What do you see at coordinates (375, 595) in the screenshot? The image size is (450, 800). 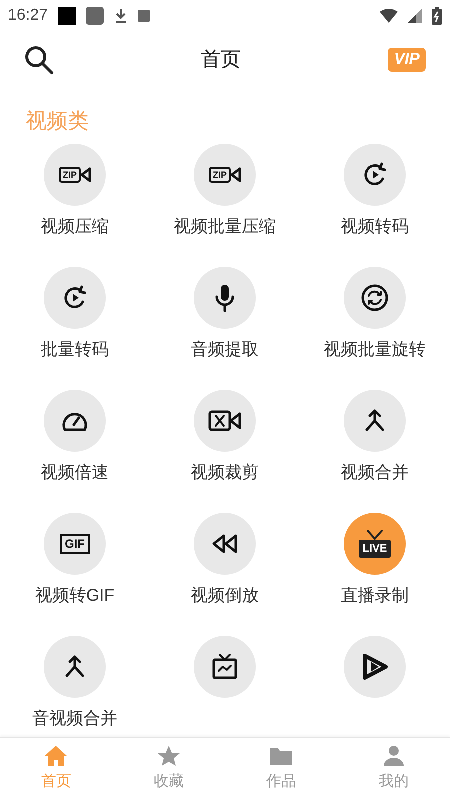 I see `tool-label: 直播录制` at bounding box center [375, 595].